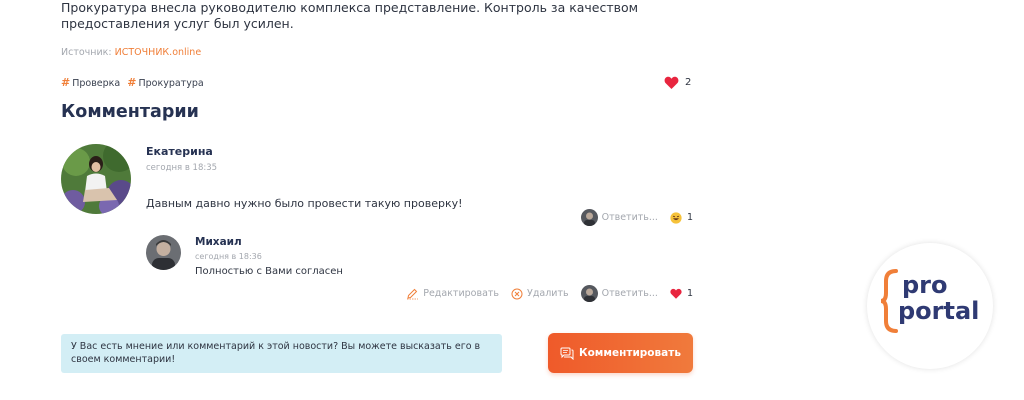  Describe the element at coordinates (688, 82) in the screenshot. I see `like-count: 2` at that location.